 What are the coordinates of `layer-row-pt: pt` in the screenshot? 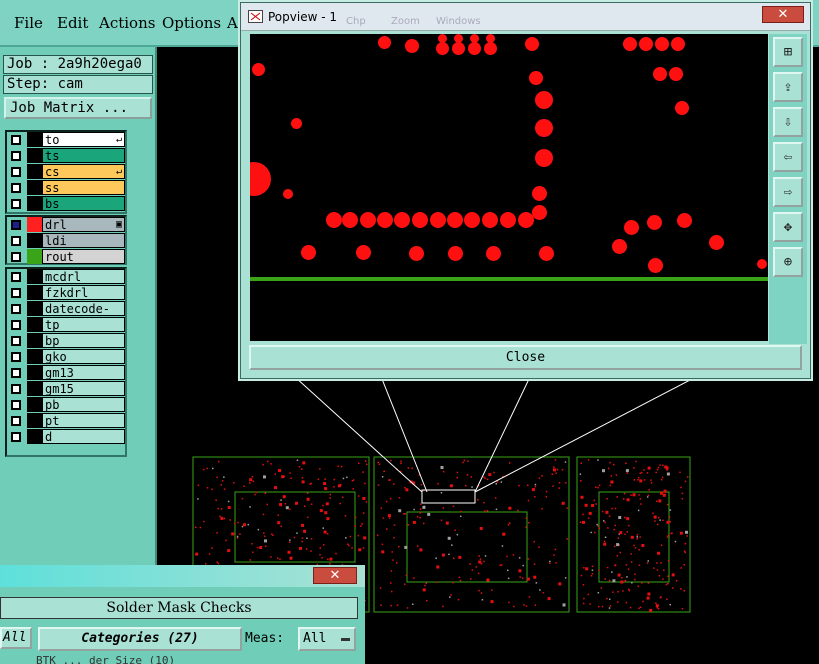 It's located at (66, 421).